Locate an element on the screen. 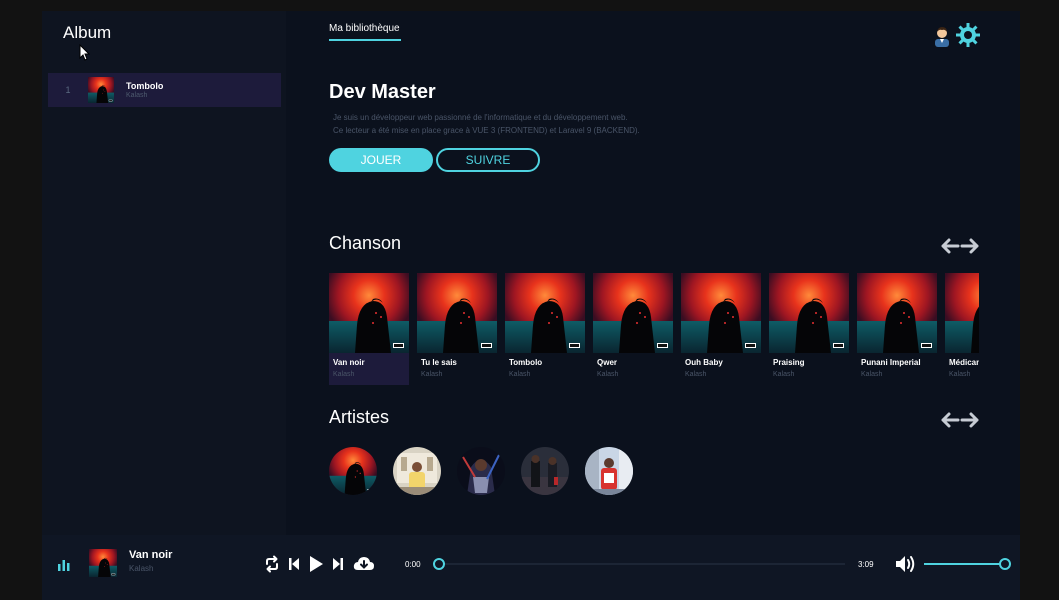 The height and width of the screenshot is (600, 1059). volume-level is located at coordinates (964, 564).